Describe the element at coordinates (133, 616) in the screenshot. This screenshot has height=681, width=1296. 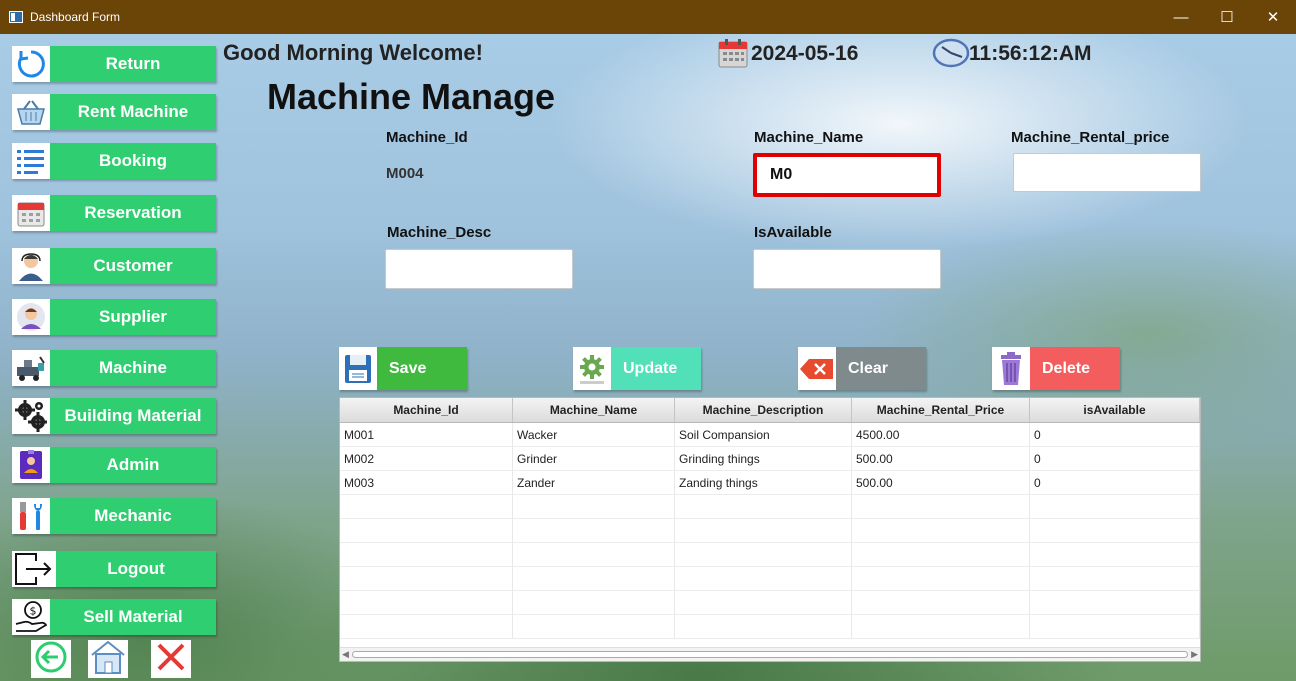
I see `sidebar-sell-material-label: Sell Material` at that location.